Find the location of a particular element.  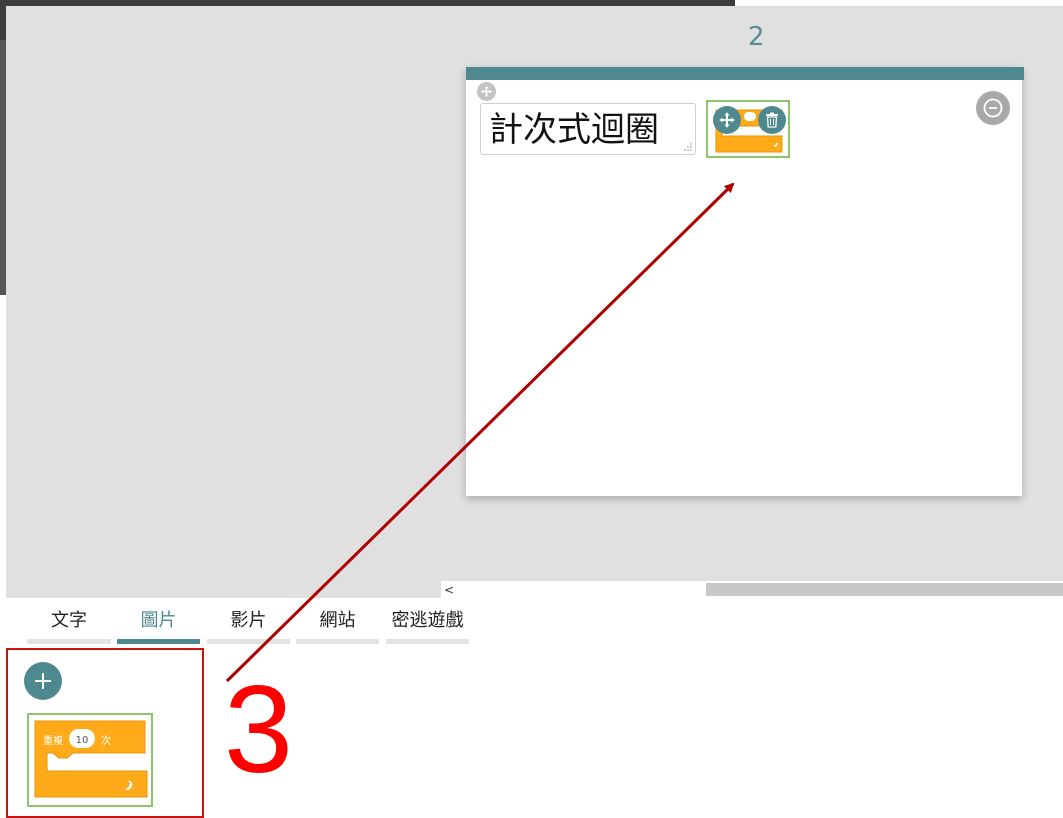

zoom-out-button is located at coordinates (993, 108).